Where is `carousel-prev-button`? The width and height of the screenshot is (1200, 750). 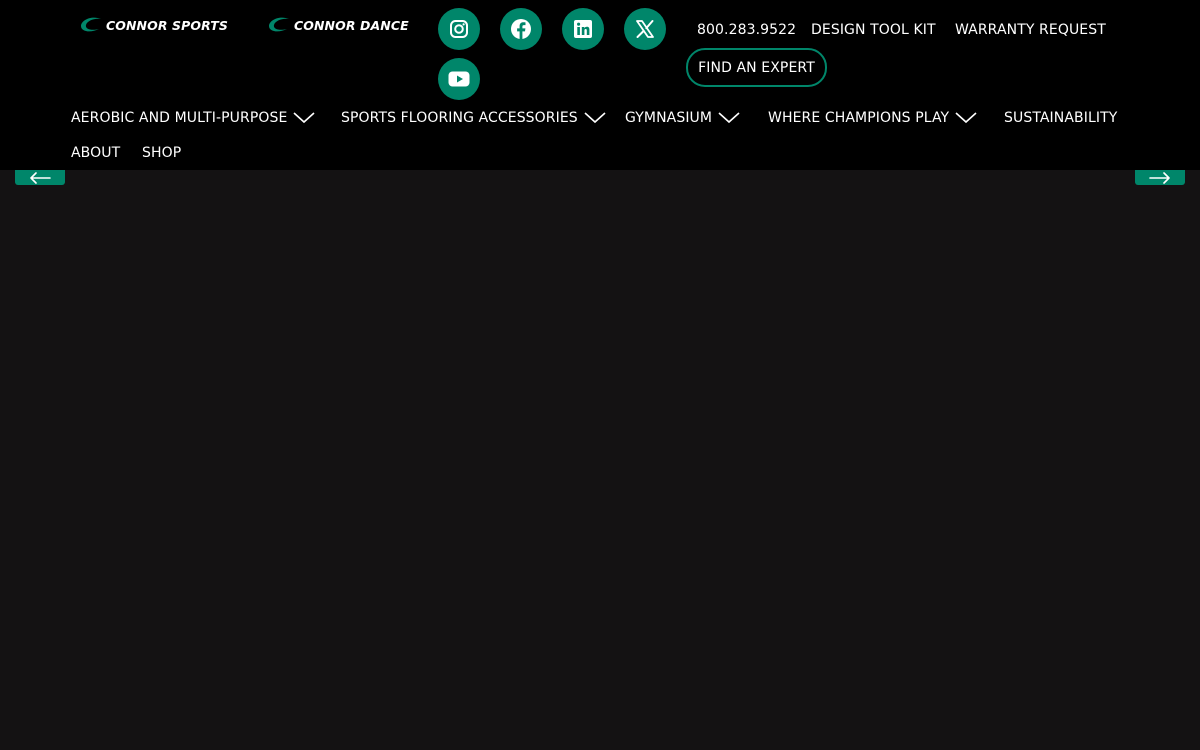 carousel-prev-button is located at coordinates (40, 177).